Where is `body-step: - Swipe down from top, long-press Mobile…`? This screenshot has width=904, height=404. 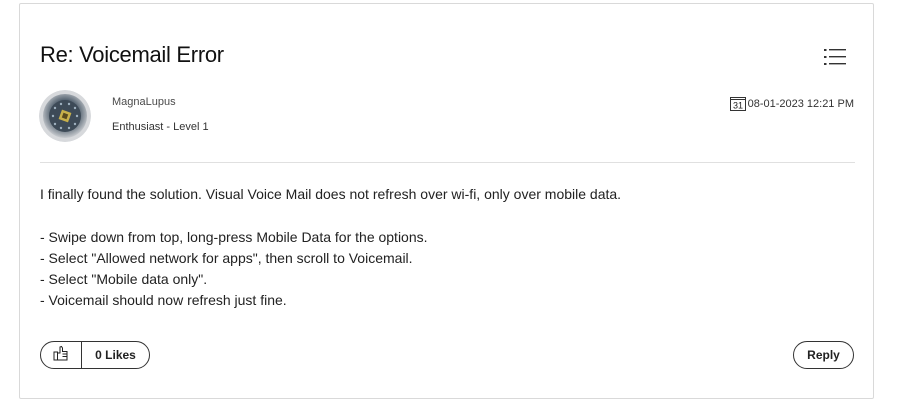
body-step: - Swipe down from top, long-press Mobile… is located at coordinates (234, 237).